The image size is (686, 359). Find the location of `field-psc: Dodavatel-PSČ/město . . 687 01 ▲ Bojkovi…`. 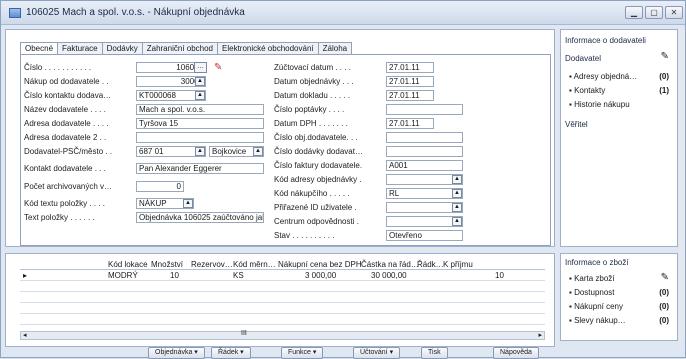

field-psc: Dodavatel-PSČ/město . . 687 01 ▲ Bojkovi… is located at coordinates (149, 152).